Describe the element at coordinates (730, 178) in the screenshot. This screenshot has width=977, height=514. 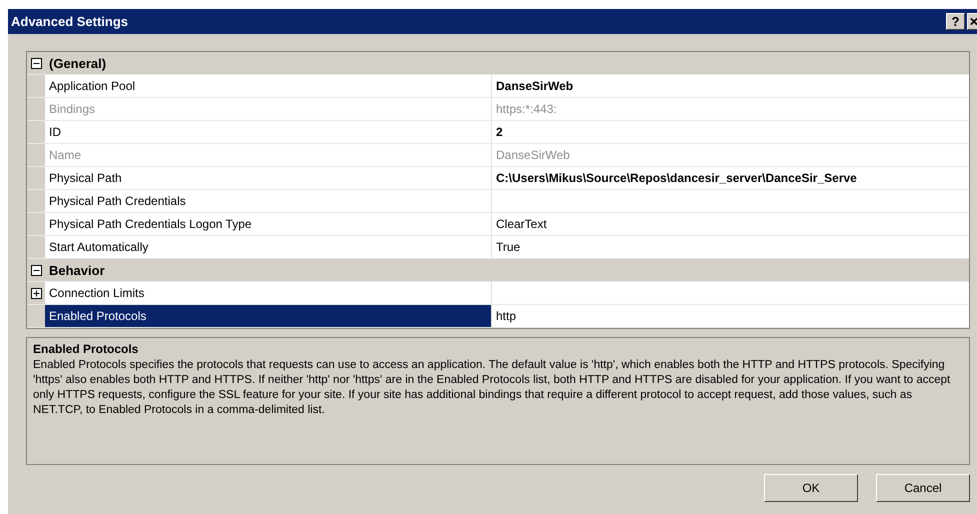
I see `property-value: C:\Users\Mikus\Source\Repos\dancesir_server\DanceSir_Serve` at that location.